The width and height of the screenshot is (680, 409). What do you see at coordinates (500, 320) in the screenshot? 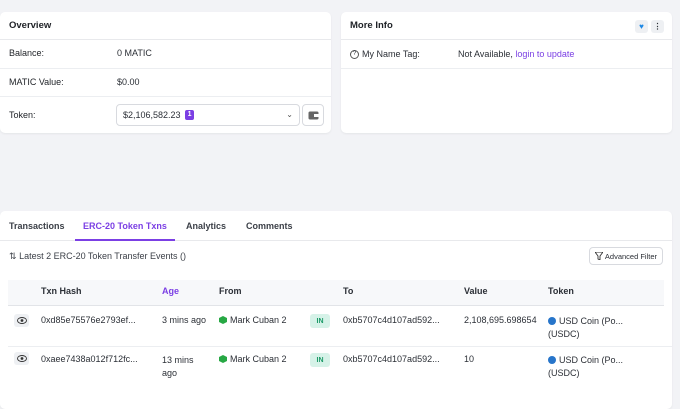
I see `value-amount: 2,108,695.698654` at bounding box center [500, 320].